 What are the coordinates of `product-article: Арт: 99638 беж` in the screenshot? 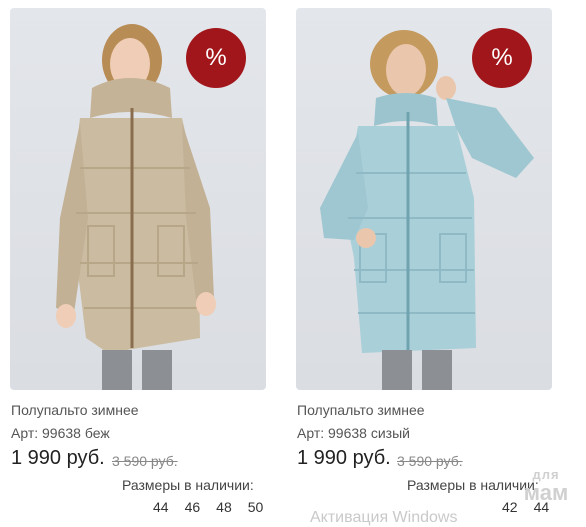 It's located at (60, 433).